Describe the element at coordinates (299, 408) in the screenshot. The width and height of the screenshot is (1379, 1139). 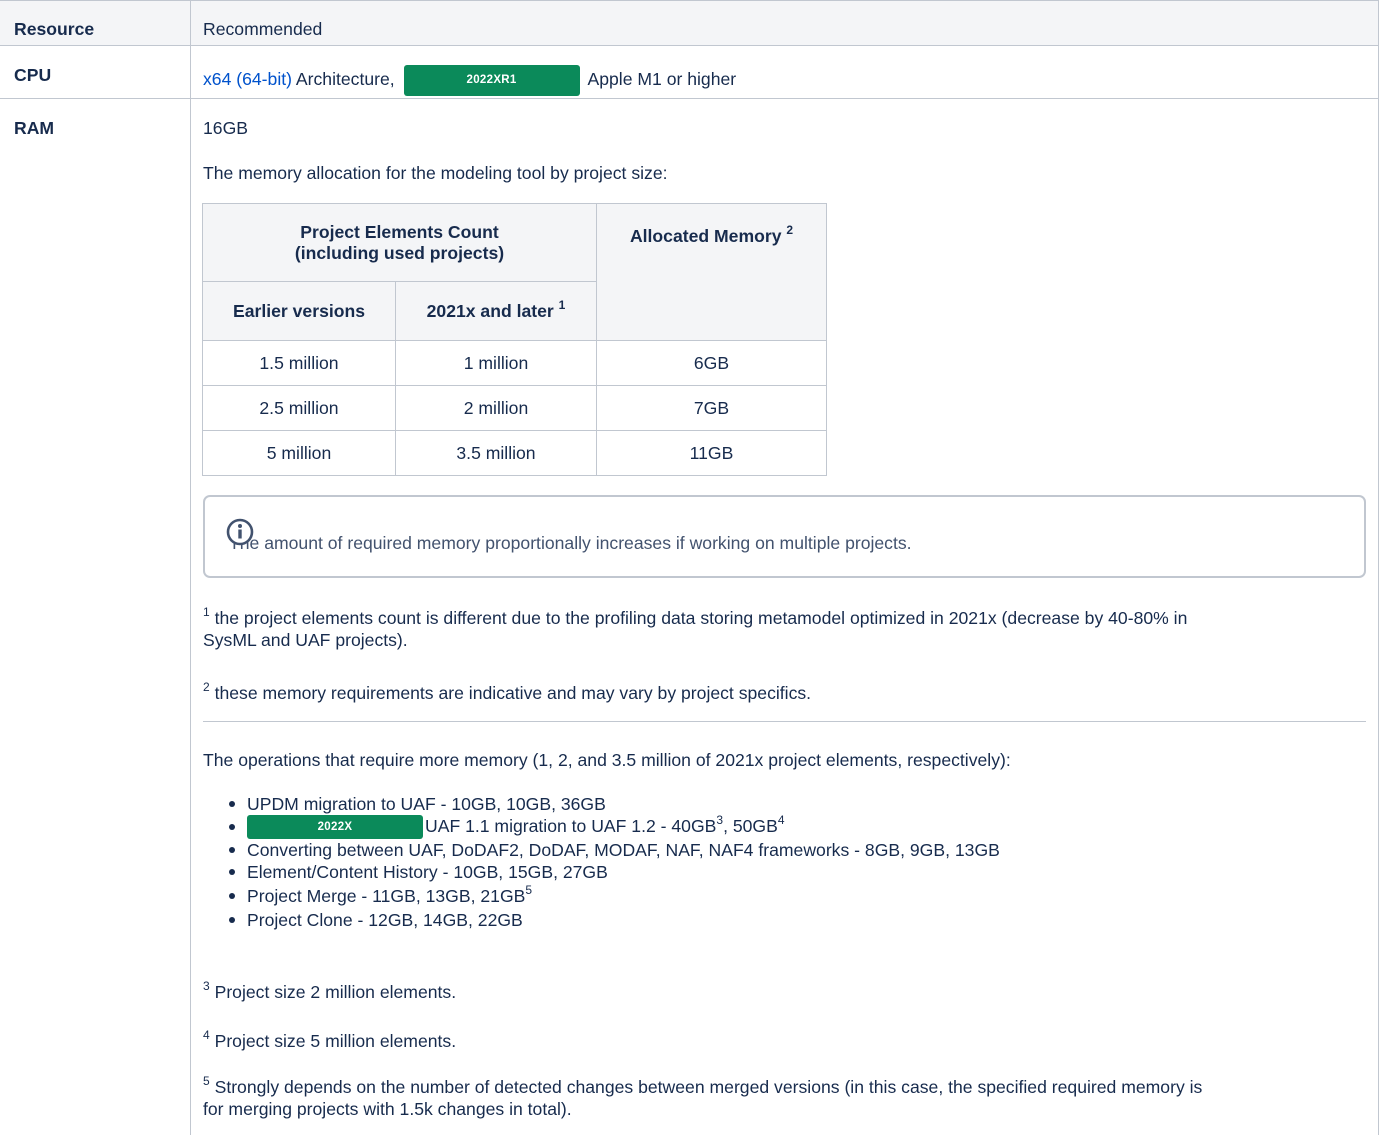
I see `cell-earlier: 2.5 million` at that location.